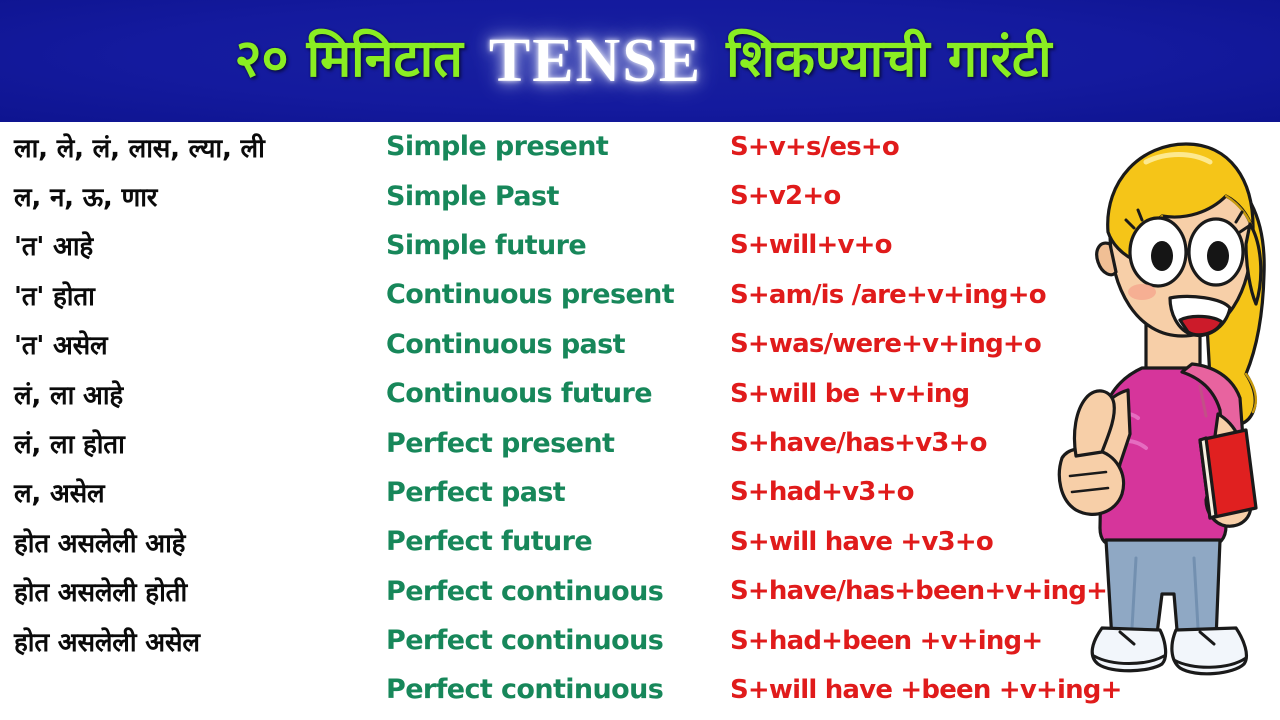  Describe the element at coordinates (107, 642) in the screenshot. I see `table-row: होत असलेली असेल` at that location.